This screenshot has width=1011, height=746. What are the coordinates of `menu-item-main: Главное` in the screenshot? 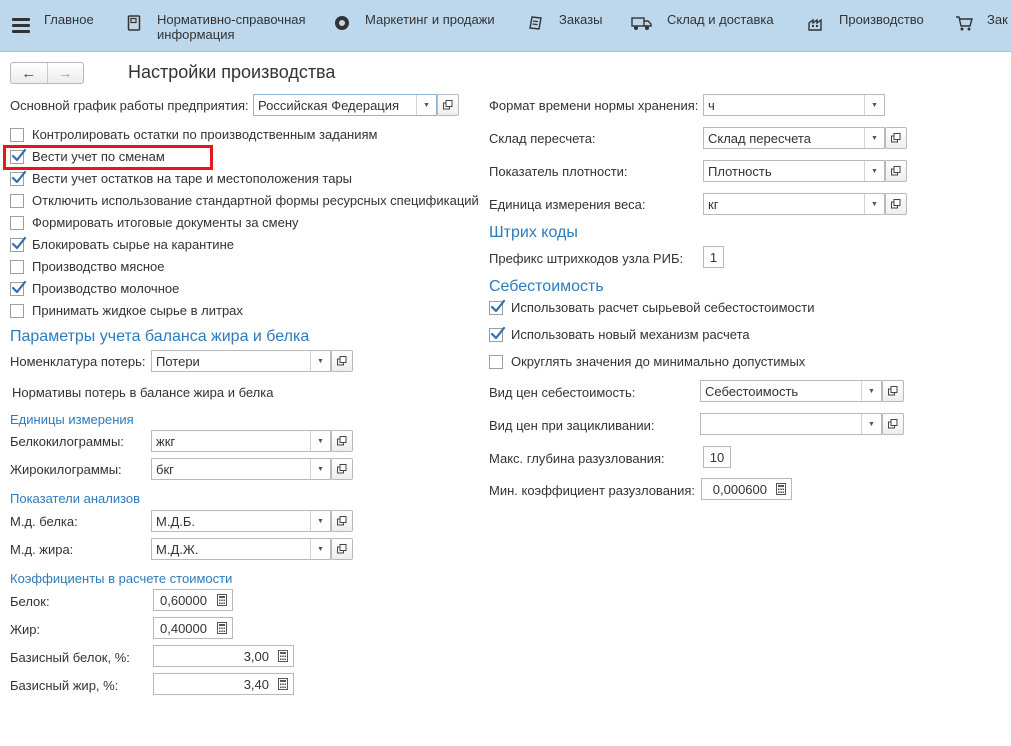 It's located at (53, 25).